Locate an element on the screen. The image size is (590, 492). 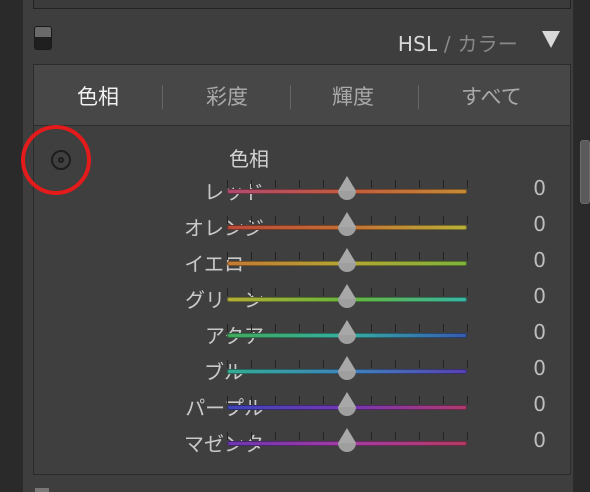
scrollbar-thumb is located at coordinates (585, 172).